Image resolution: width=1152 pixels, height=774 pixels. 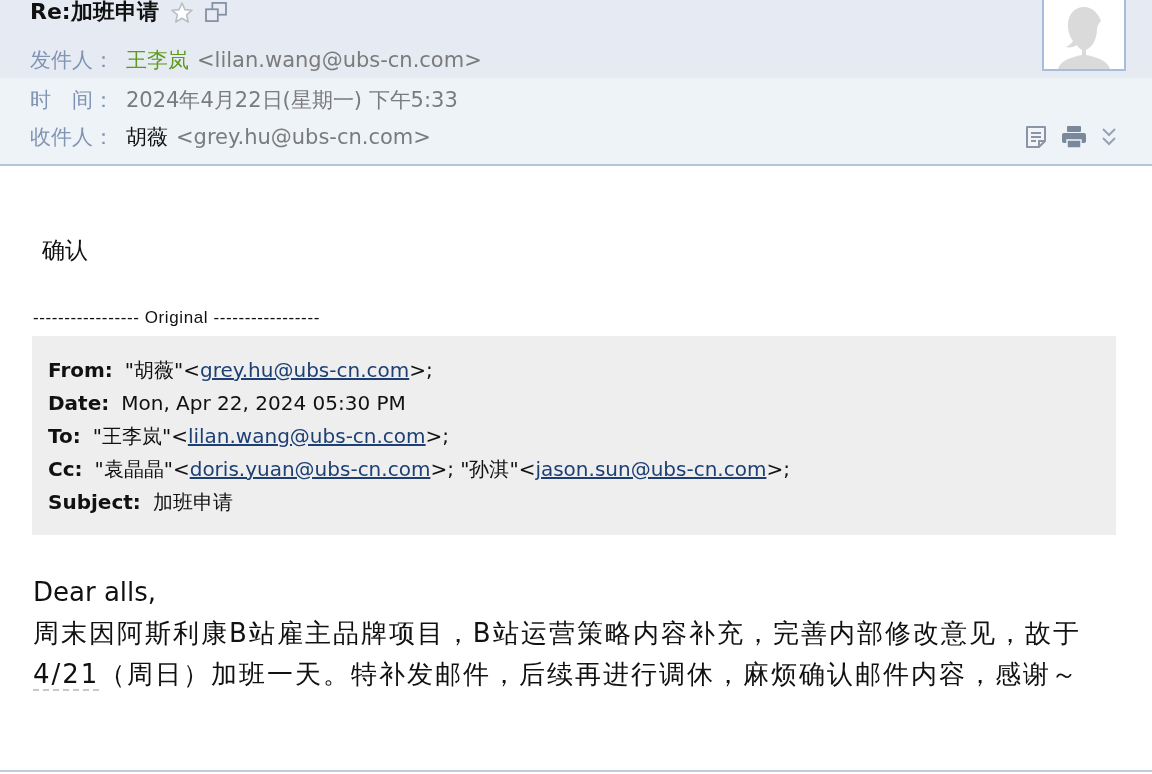 I want to click on field-label: 时 间：, so click(x=72, y=100).